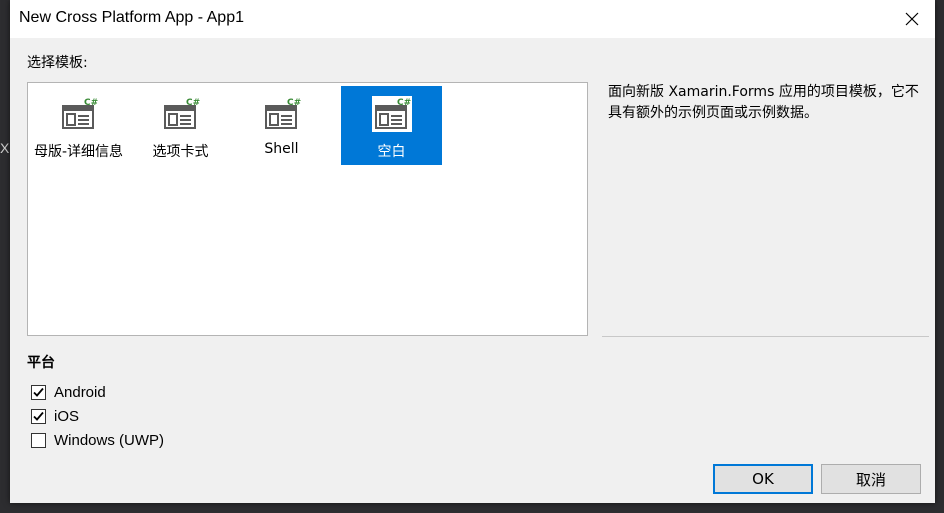  I want to click on platform-option-windows-uwp: Windows (UWP), so click(97, 440).